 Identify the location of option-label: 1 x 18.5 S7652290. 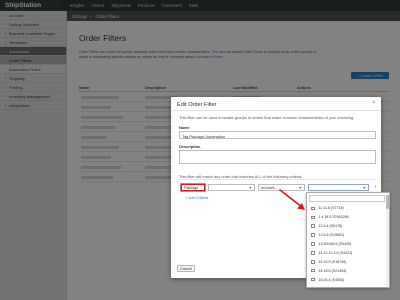
(333, 217).